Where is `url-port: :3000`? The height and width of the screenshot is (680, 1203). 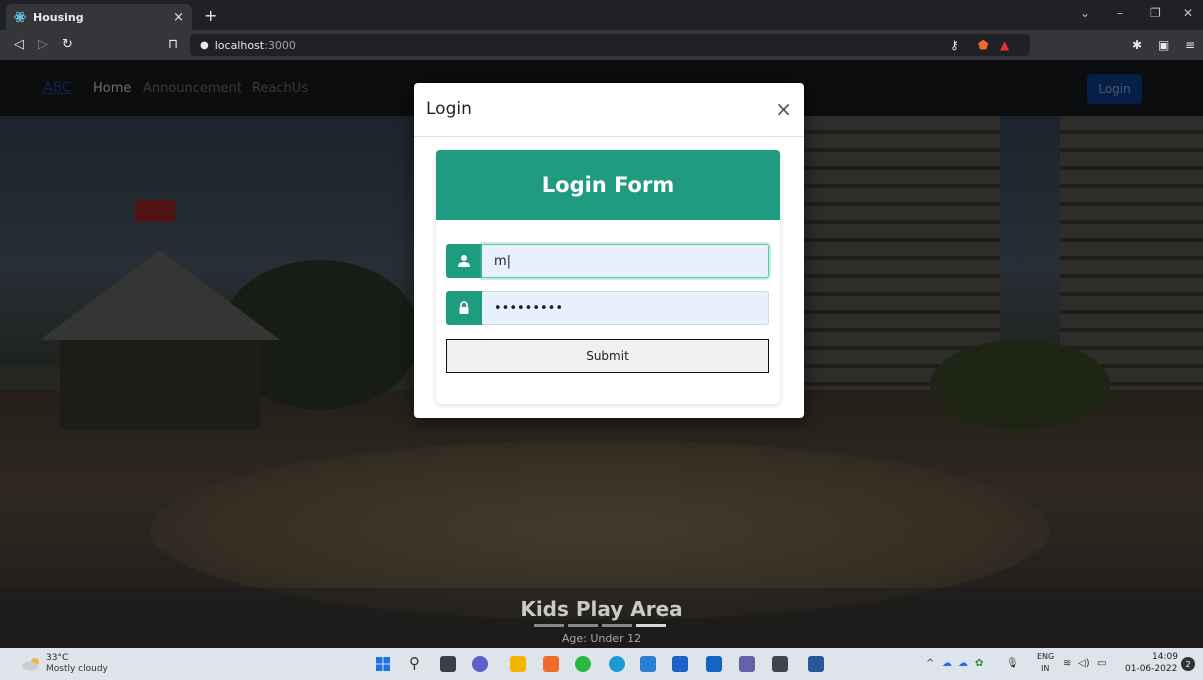
url-port: :3000 is located at coordinates (280, 45).